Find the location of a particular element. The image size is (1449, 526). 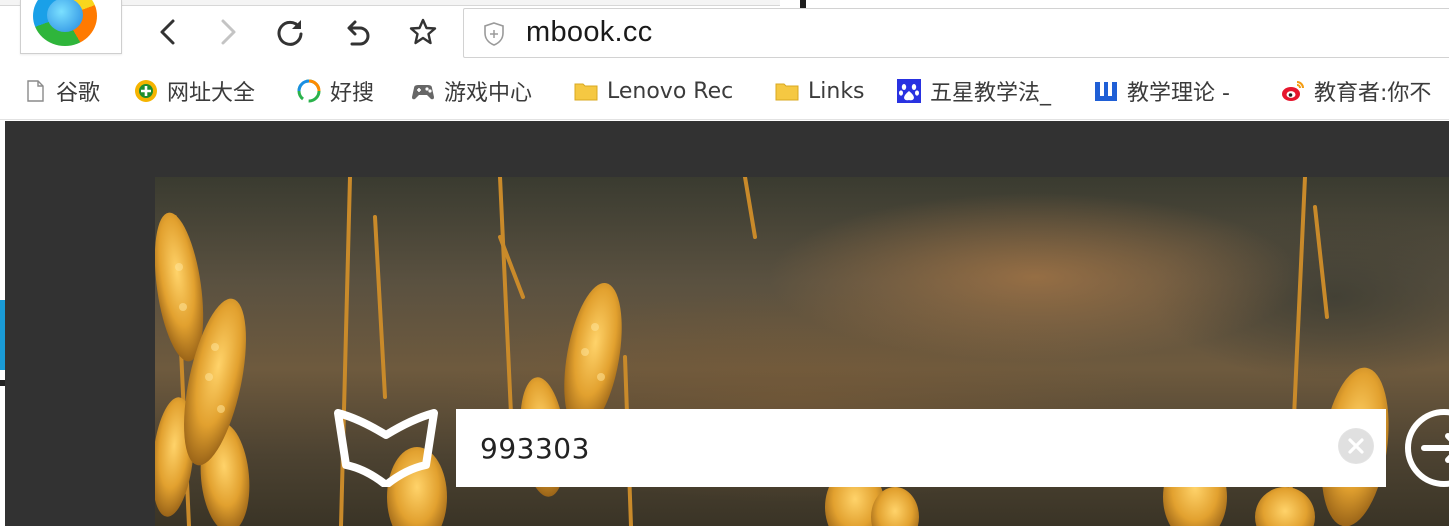

star-icon is located at coordinates (423, 31).